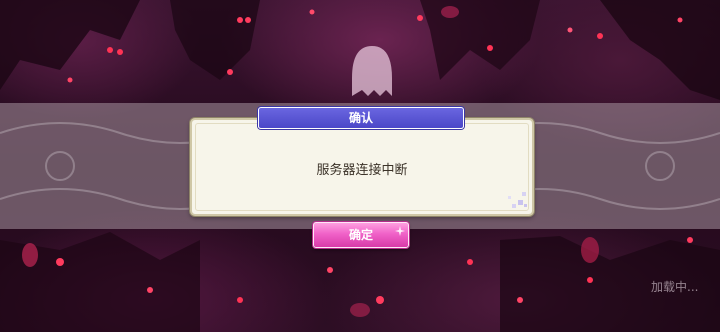 The height and width of the screenshot is (332, 720). What do you see at coordinates (400, 231) in the screenshot?
I see `sparkle-icon` at bounding box center [400, 231].